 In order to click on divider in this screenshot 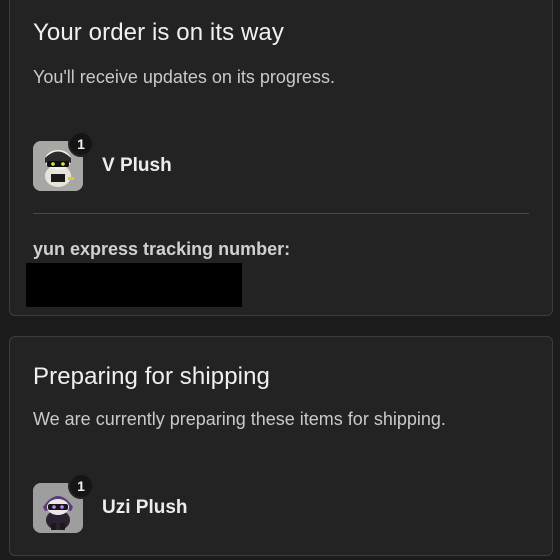, I will do `click(281, 213)`.